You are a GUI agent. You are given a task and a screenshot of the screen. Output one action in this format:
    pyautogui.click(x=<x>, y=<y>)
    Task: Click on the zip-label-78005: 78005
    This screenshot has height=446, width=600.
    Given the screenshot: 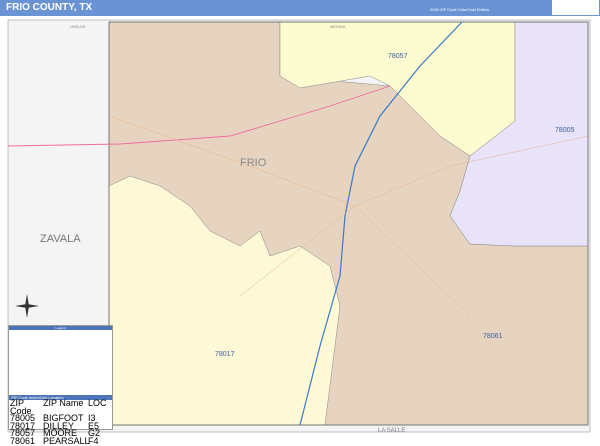 What is the action you would take?
    pyautogui.click(x=565, y=130)
    